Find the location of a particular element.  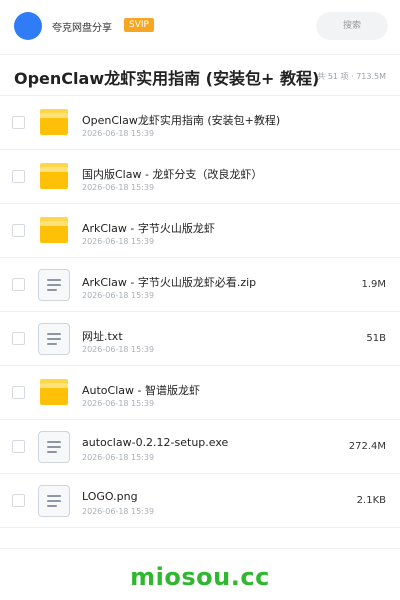

file-size: 272.4M is located at coordinates (367, 446).